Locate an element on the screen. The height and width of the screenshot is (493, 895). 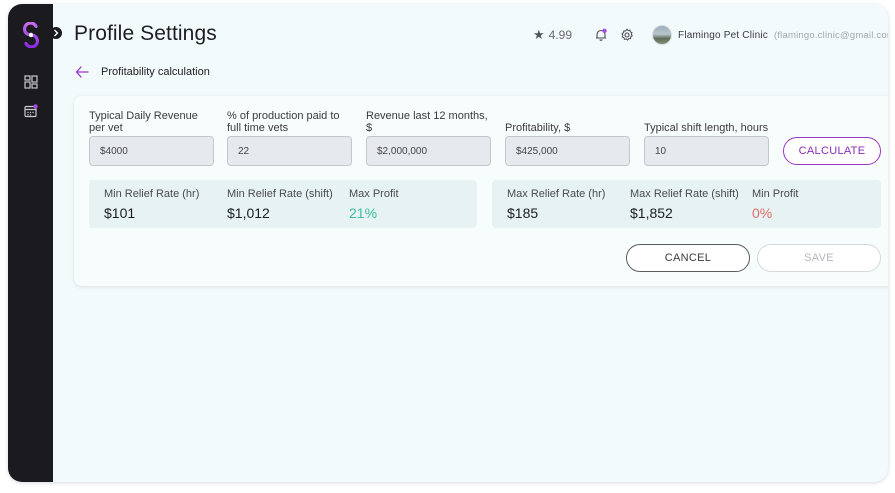
field-production-paid: % of production paid to full time vets is located at coordinates (289, 137).